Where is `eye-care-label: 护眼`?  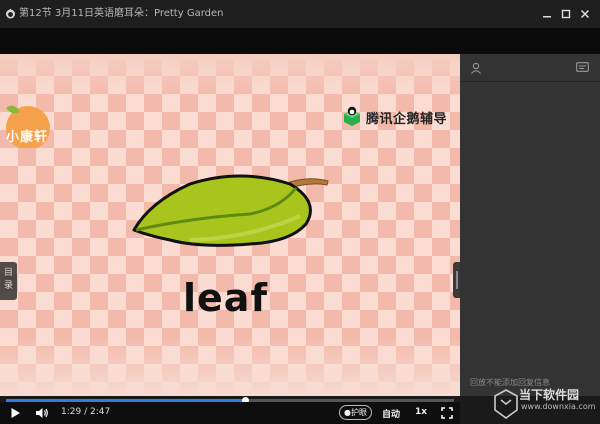
eye-care-label: 护眼 is located at coordinates (358, 412).